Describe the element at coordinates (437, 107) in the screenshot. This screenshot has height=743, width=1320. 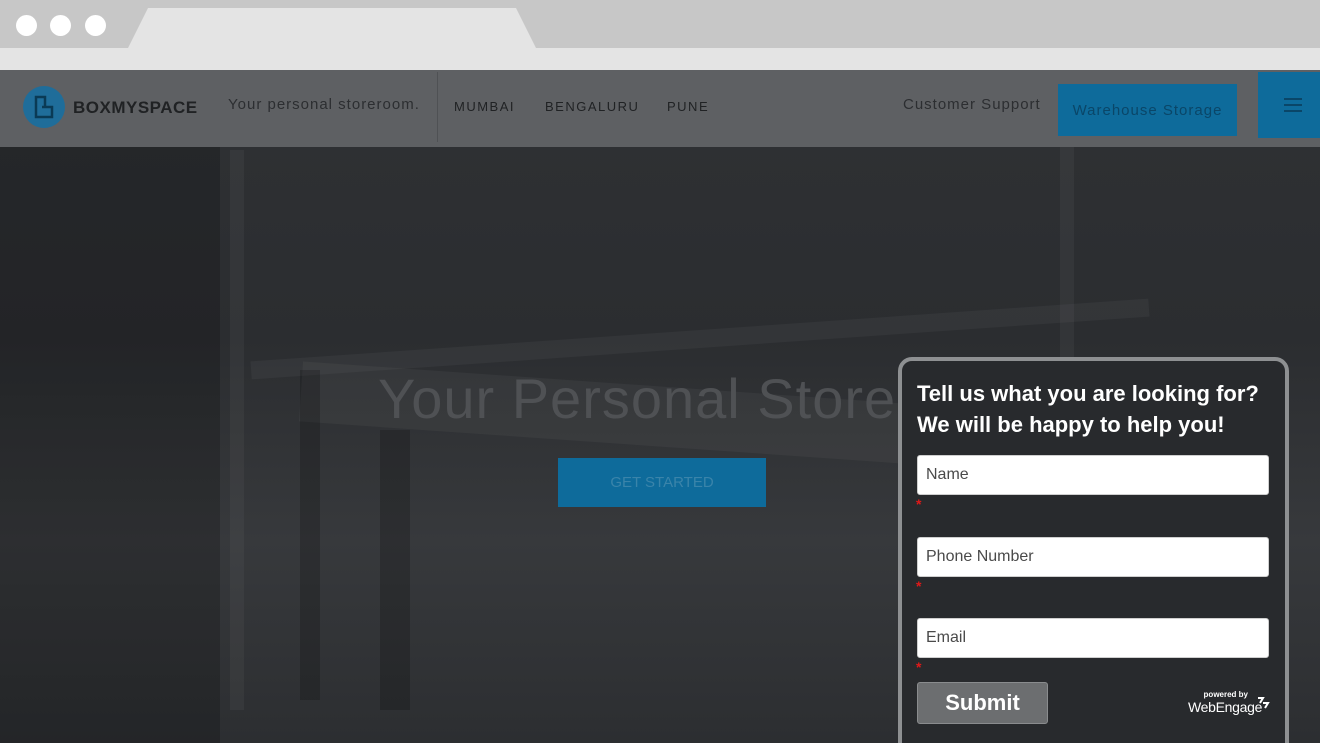
I see `nav-divider` at that location.